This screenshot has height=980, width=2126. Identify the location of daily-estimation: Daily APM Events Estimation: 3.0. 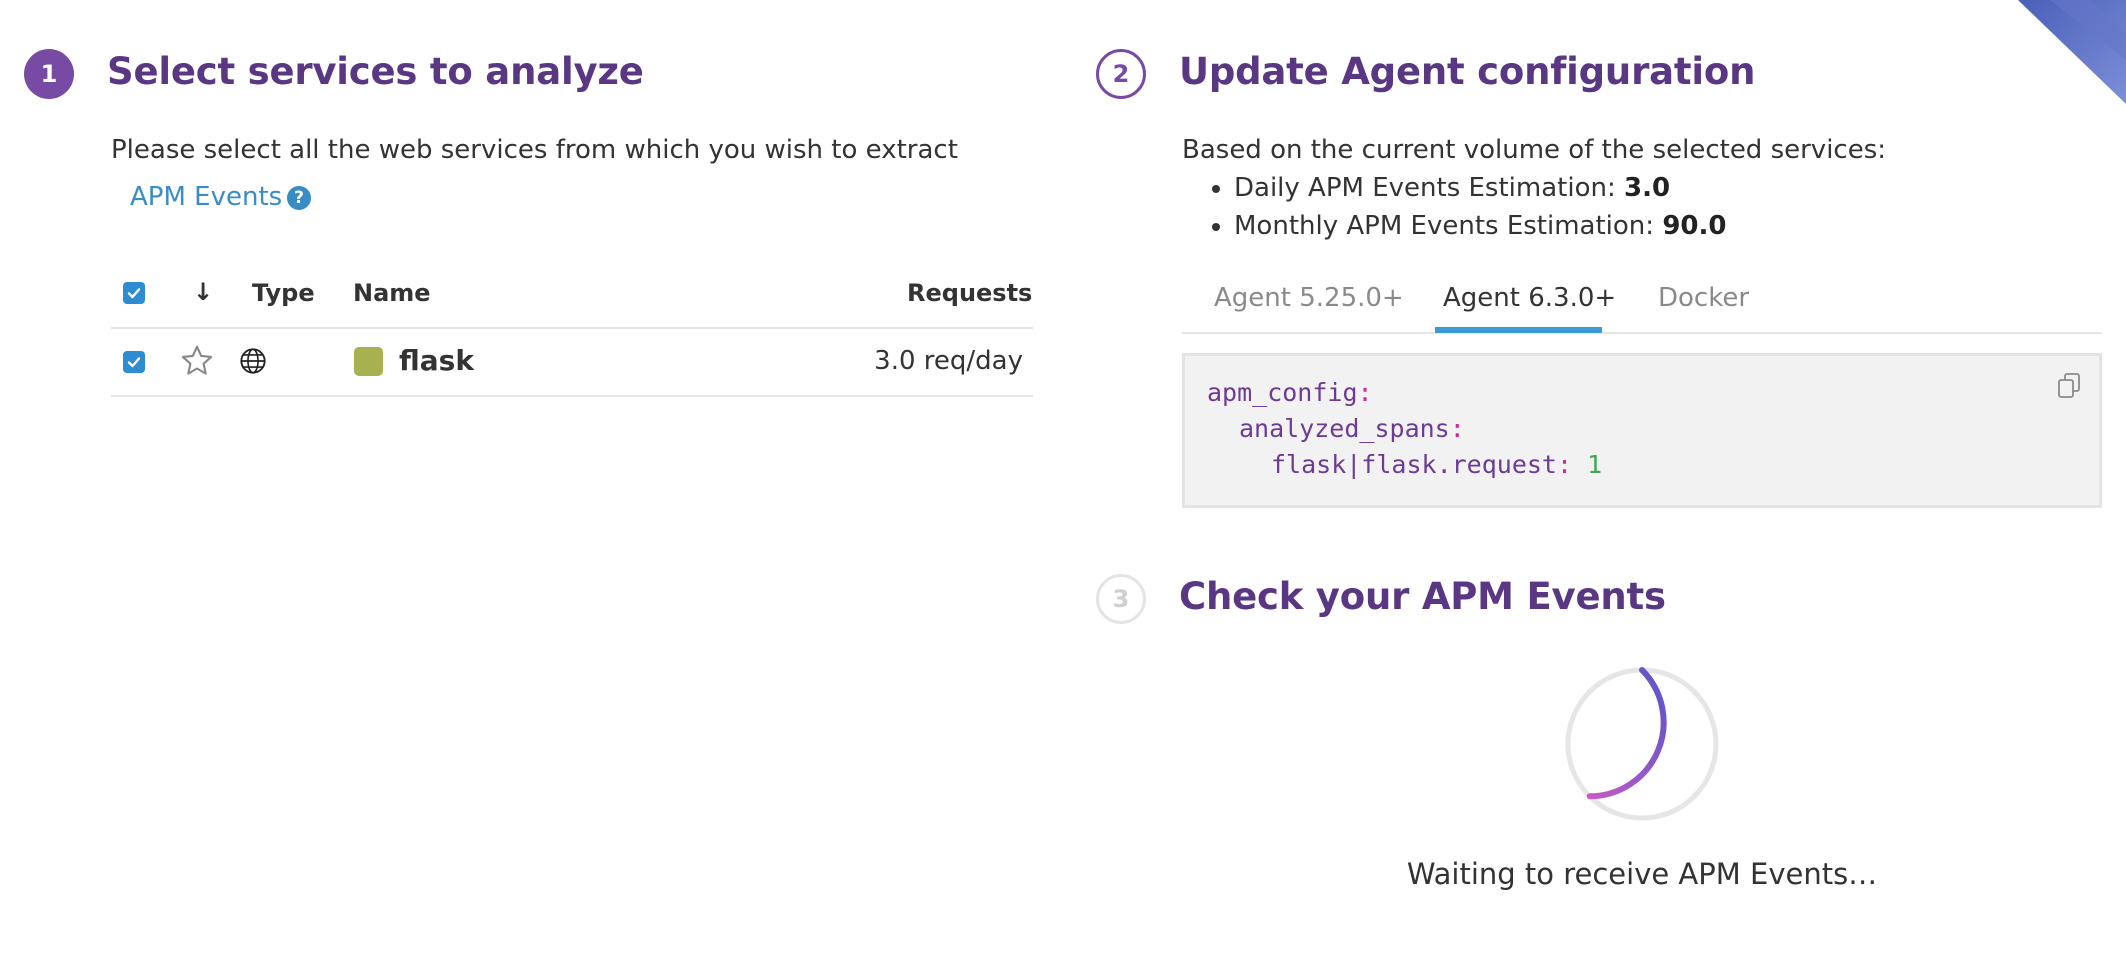
(1480, 188).